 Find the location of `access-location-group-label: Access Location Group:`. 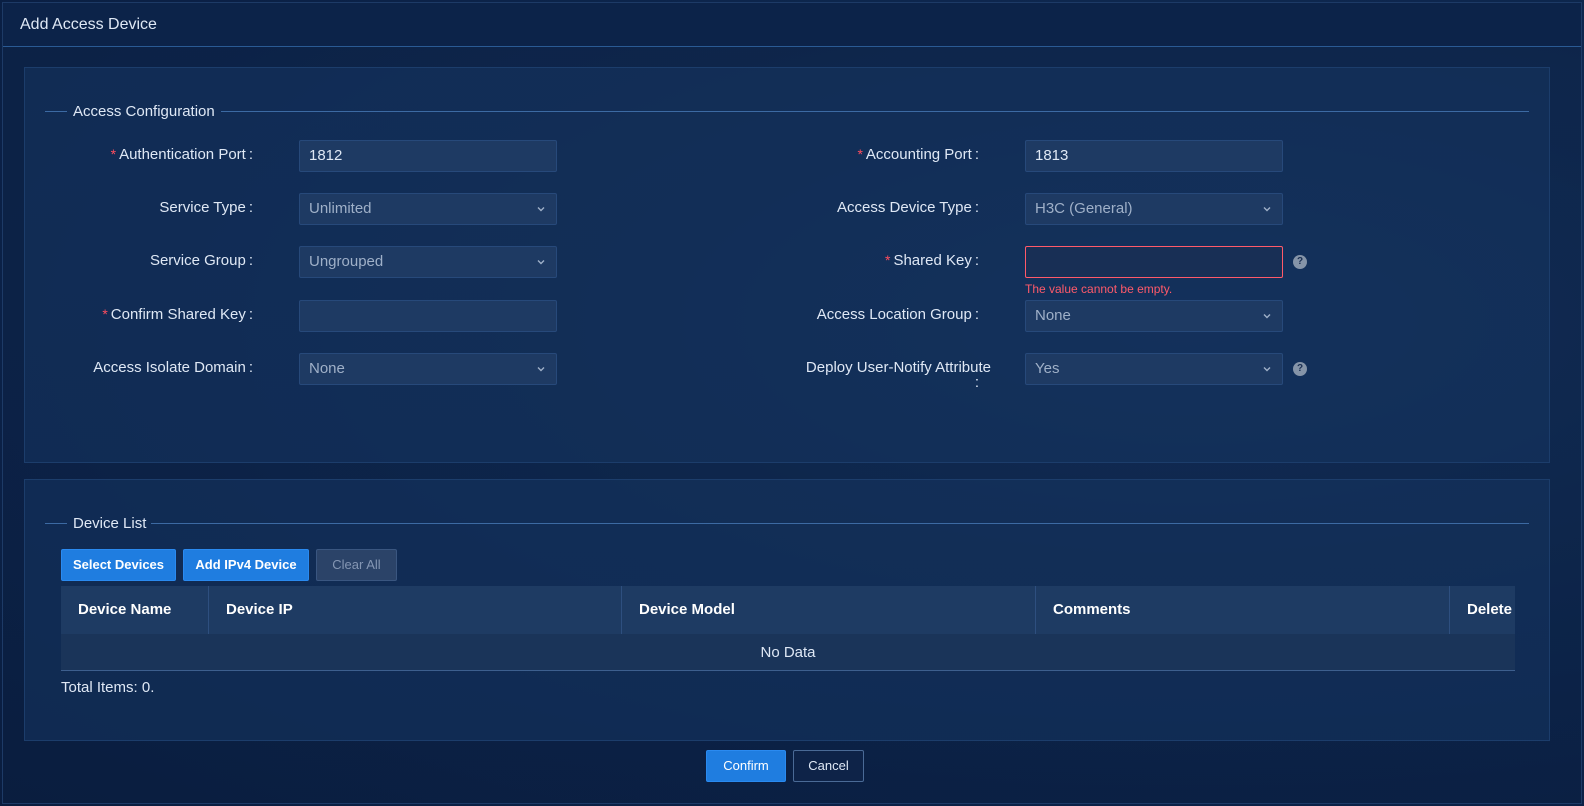

access-location-group-label: Access Location Group: is located at coordinates (898, 314).